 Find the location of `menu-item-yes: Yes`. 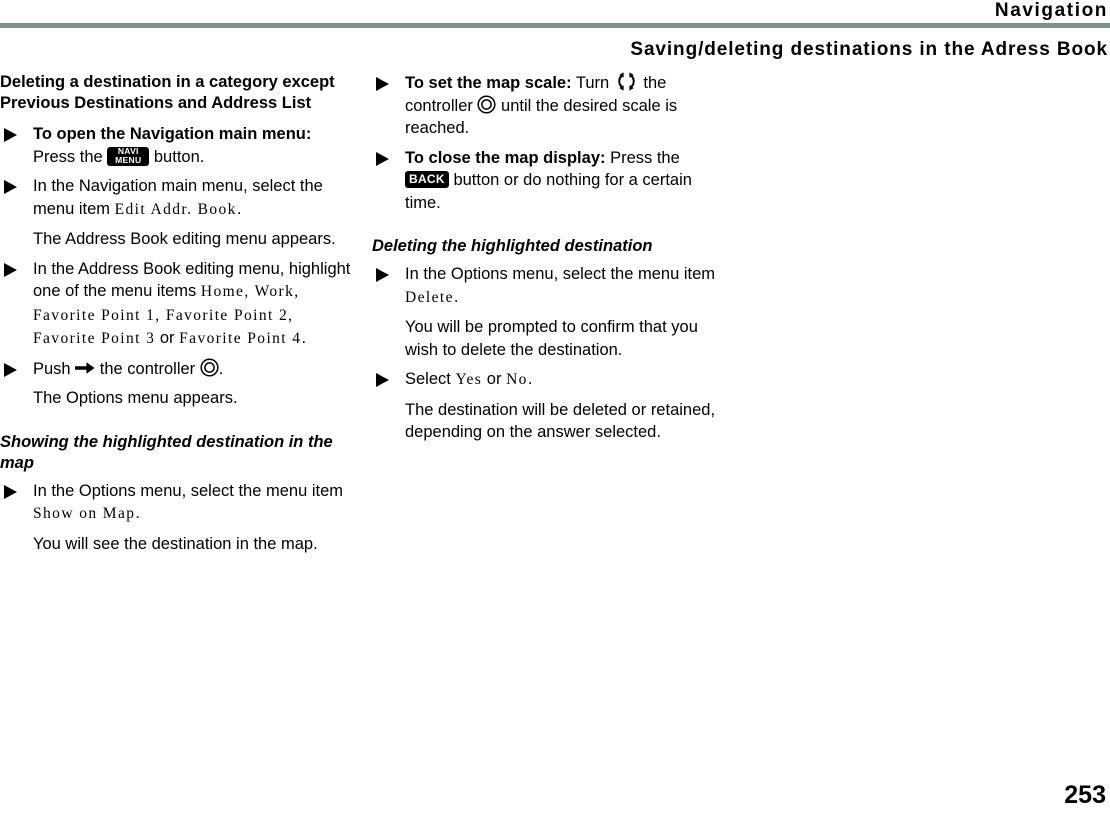

menu-item-yes: Yes is located at coordinates (469, 379).